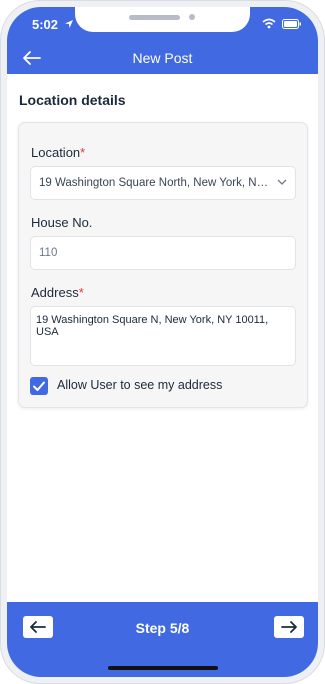 Image resolution: width=325 pixels, height=684 pixels. Describe the element at coordinates (62, 222) in the screenshot. I see `house-no-label: House No.` at that location.